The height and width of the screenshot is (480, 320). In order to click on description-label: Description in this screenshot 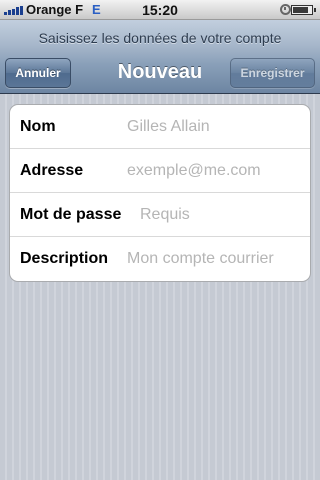, I will do `click(64, 258)`.